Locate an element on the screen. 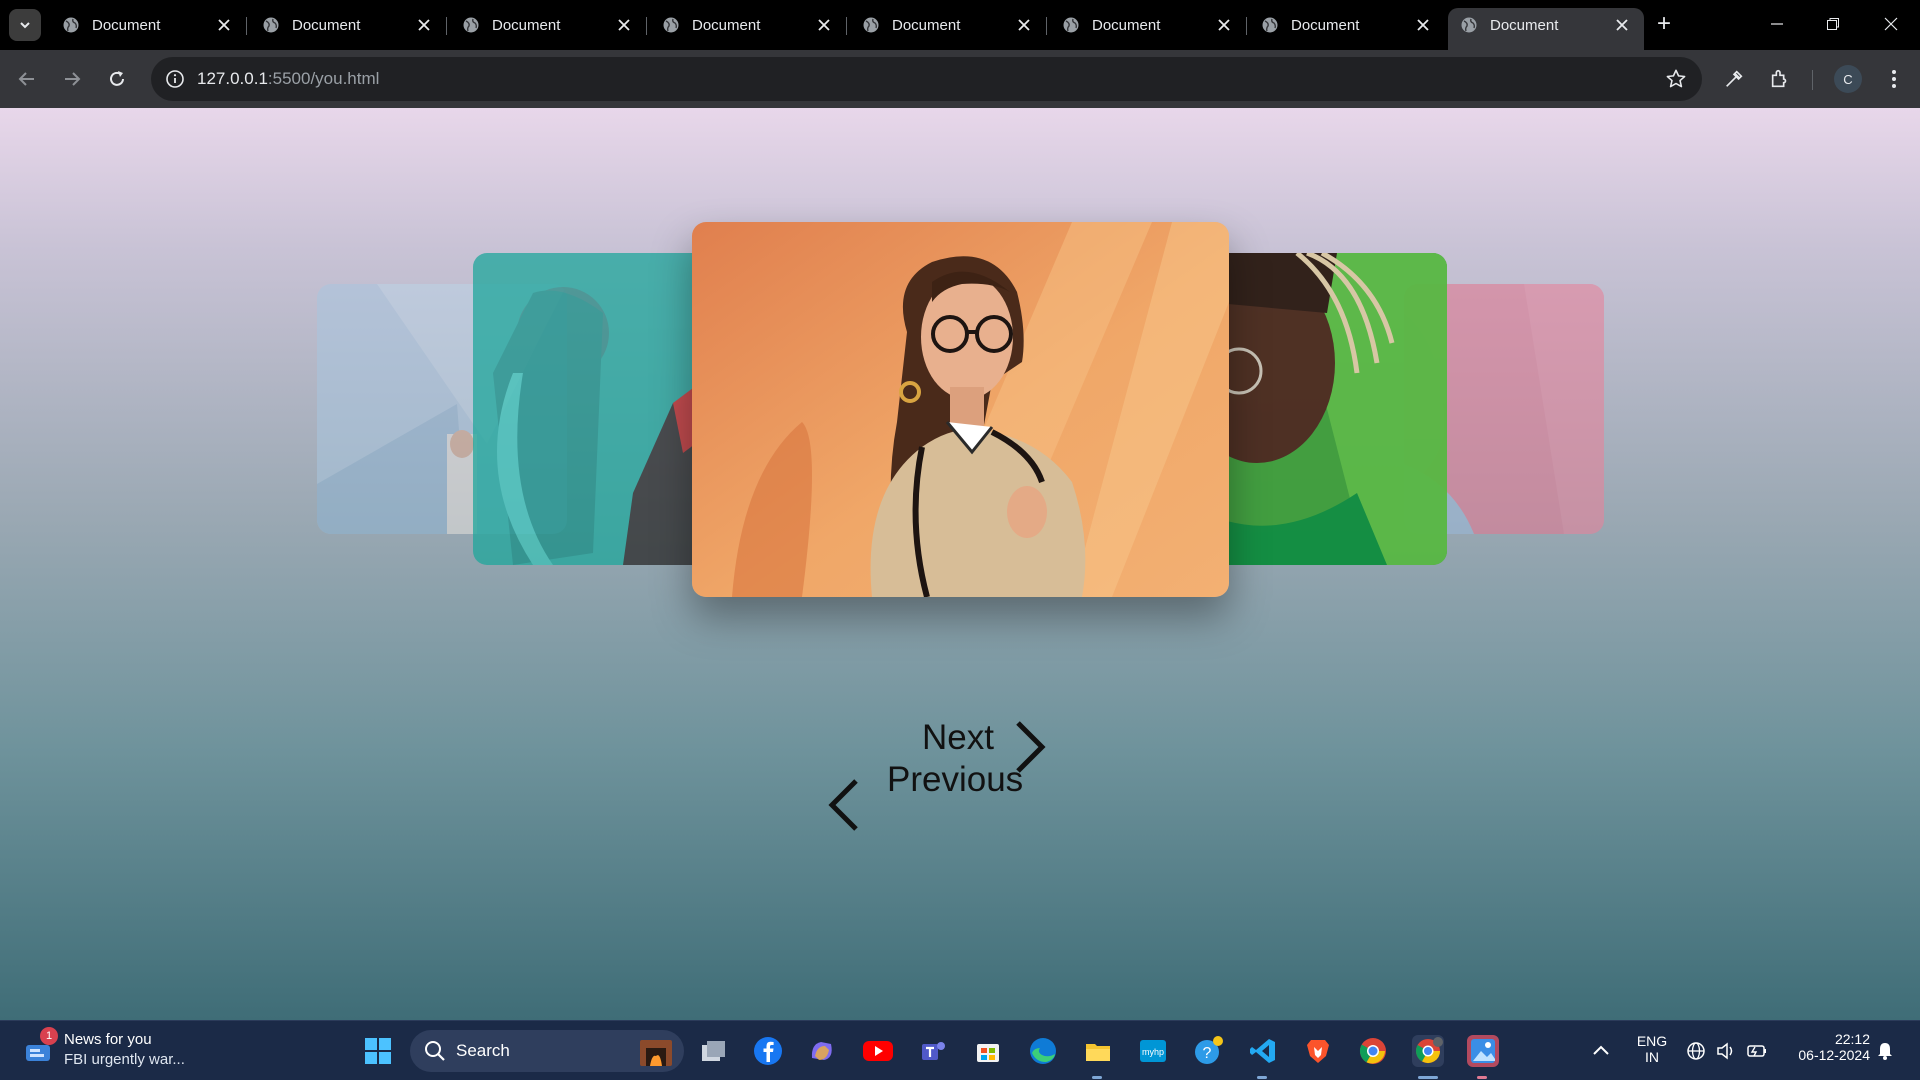 This screenshot has width=1920, height=1080. eyedropper-button is located at coordinates (1734, 79).